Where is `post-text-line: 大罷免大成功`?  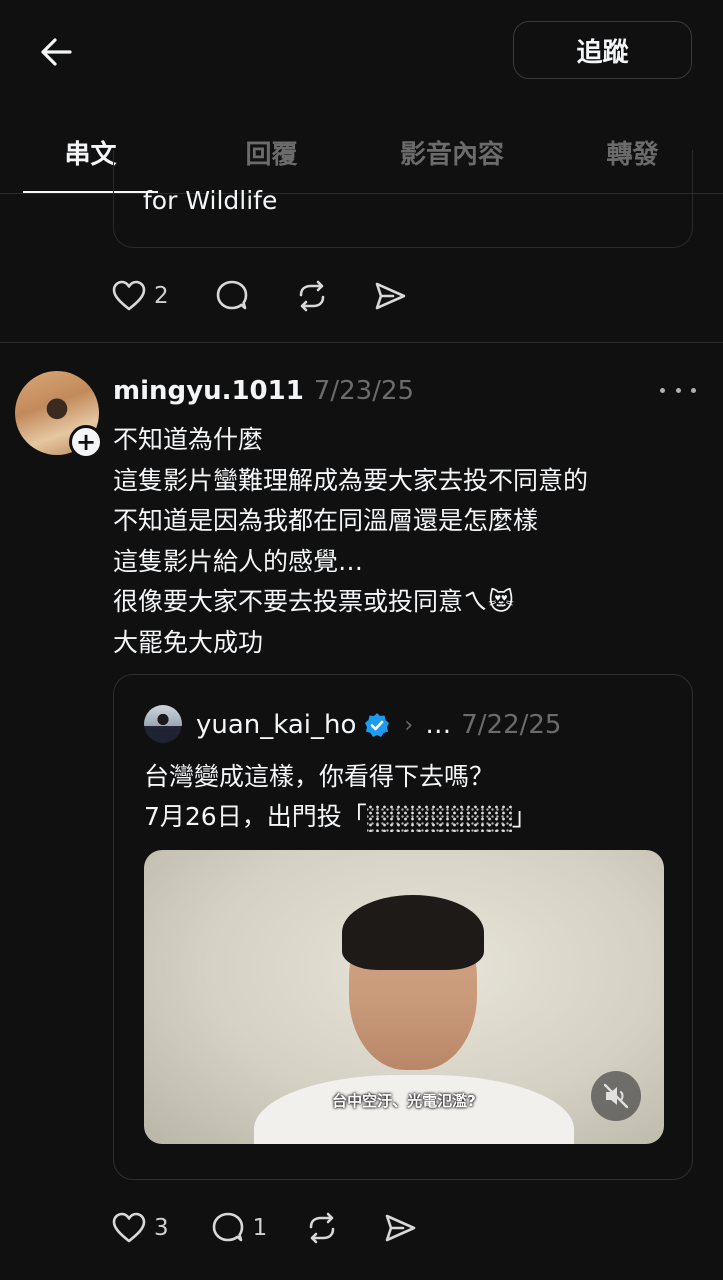 post-text-line: 大罷免大成功 is located at coordinates (188, 642).